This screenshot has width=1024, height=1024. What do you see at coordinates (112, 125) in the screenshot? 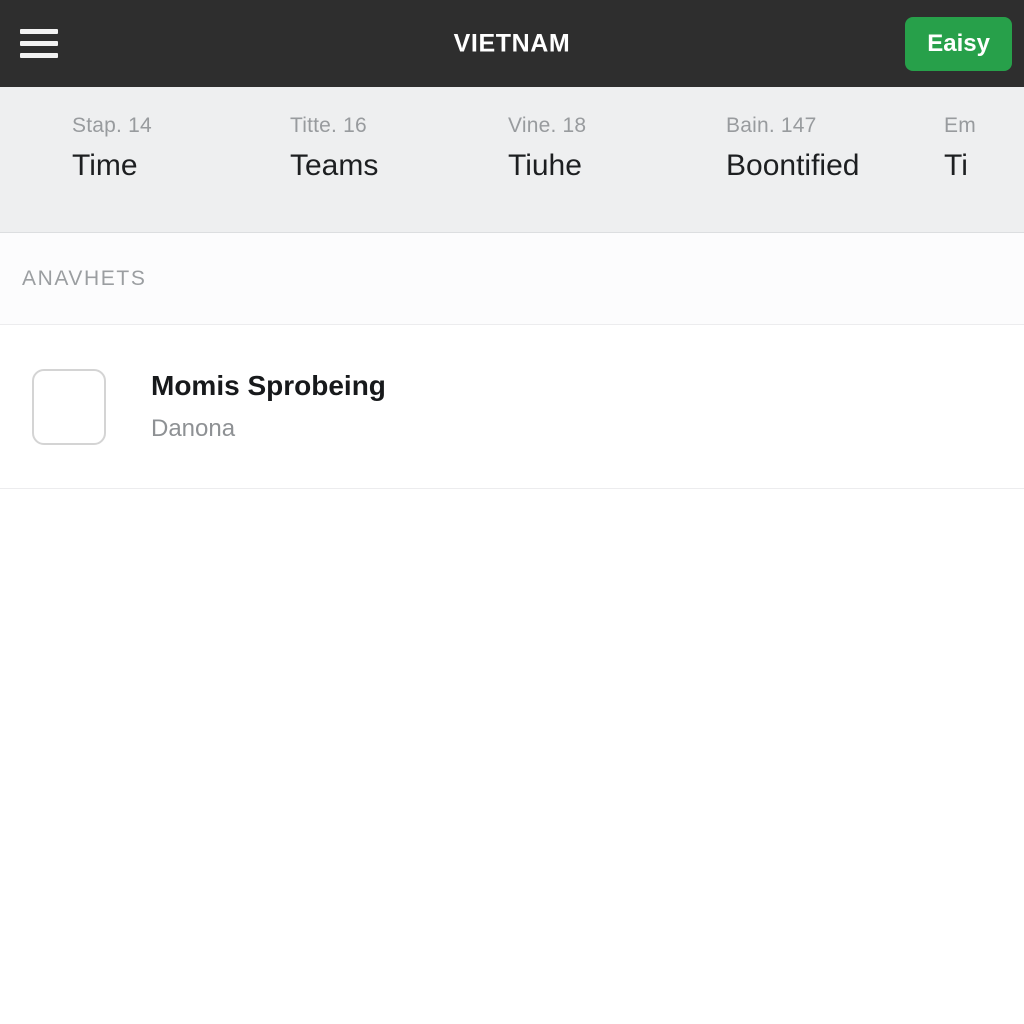
I see `stat-label: Stap. 14` at bounding box center [112, 125].